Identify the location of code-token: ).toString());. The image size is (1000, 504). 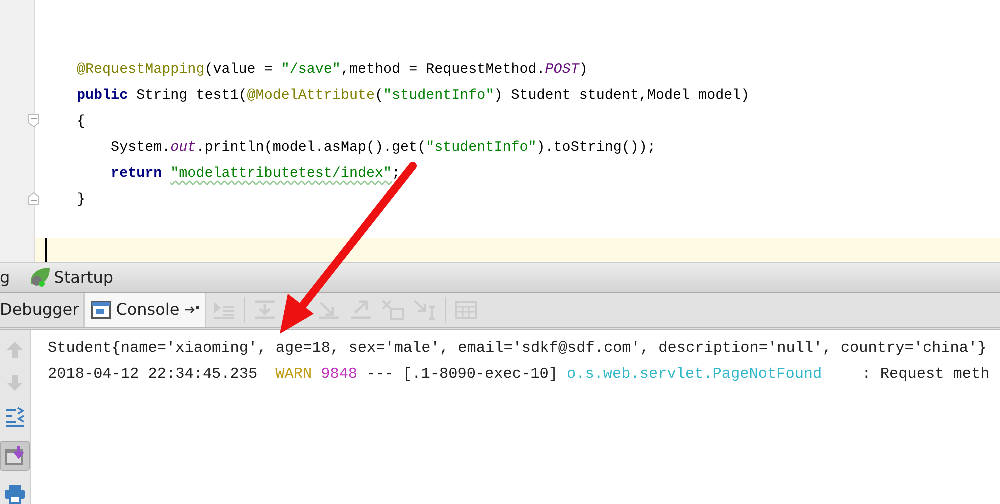
(596, 148).